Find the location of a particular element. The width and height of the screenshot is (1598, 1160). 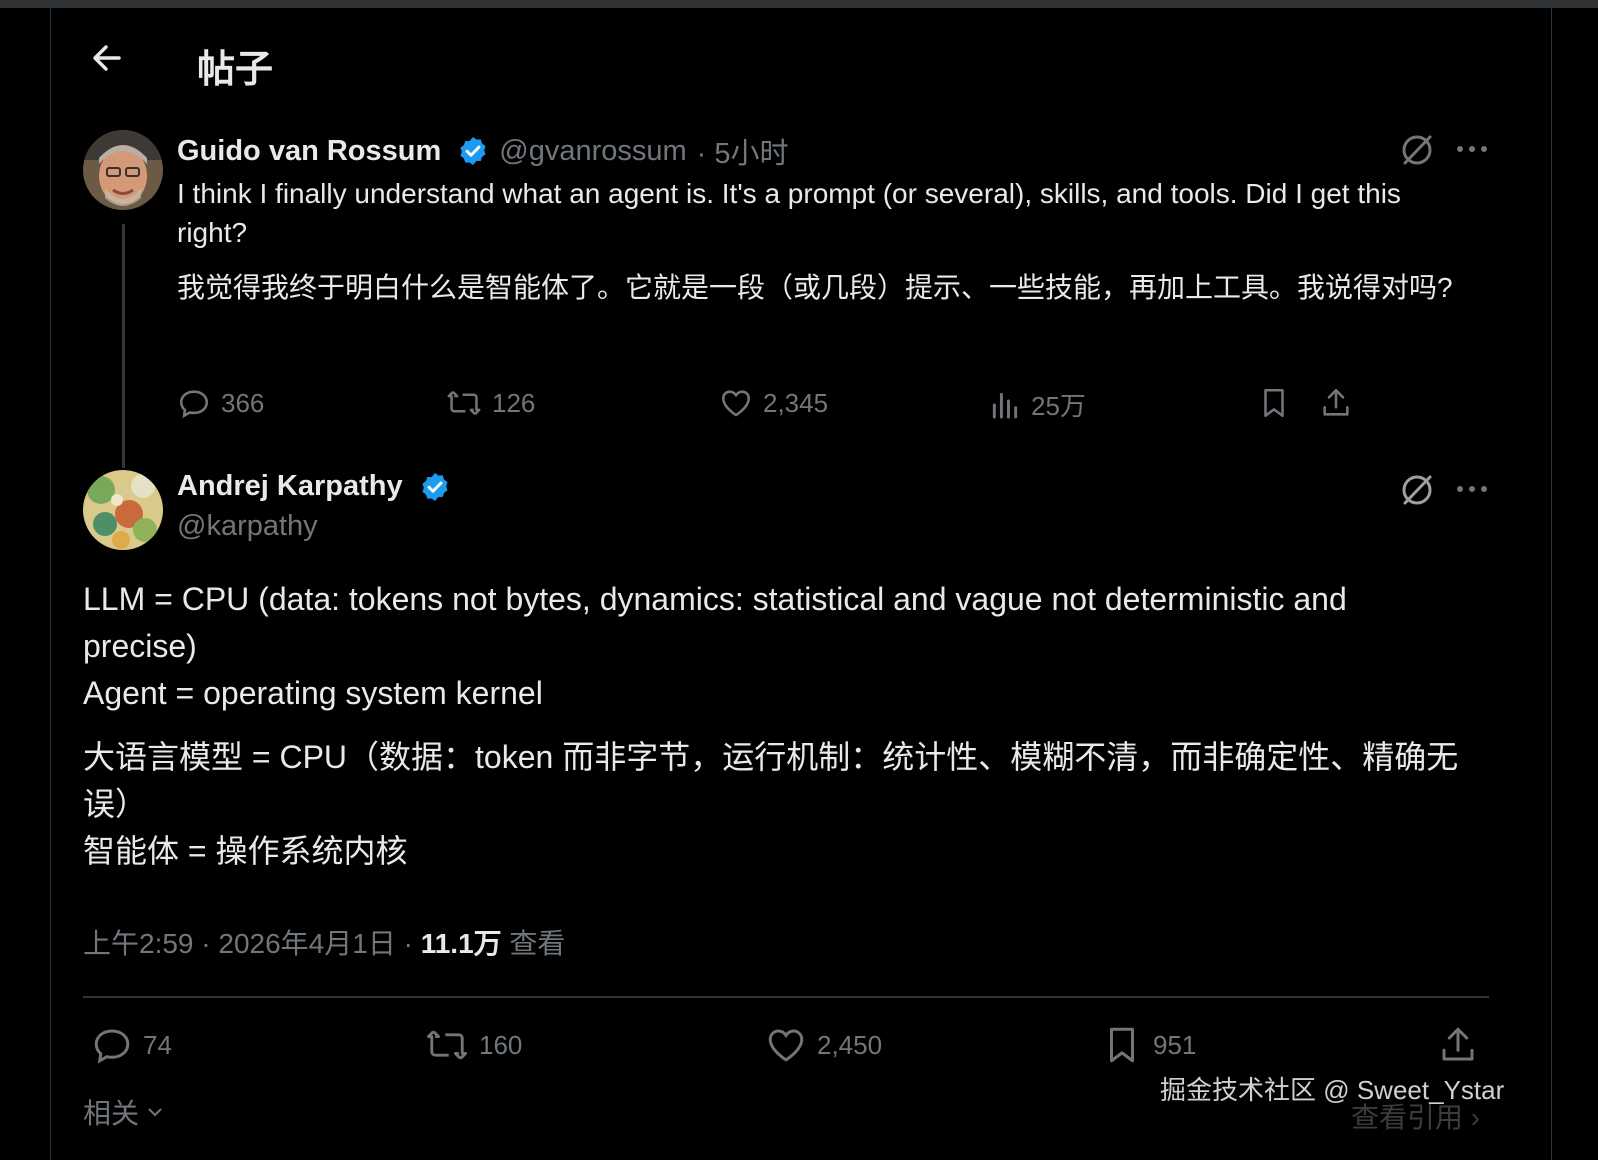

back-arrow-icon is located at coordinates (107, 58).